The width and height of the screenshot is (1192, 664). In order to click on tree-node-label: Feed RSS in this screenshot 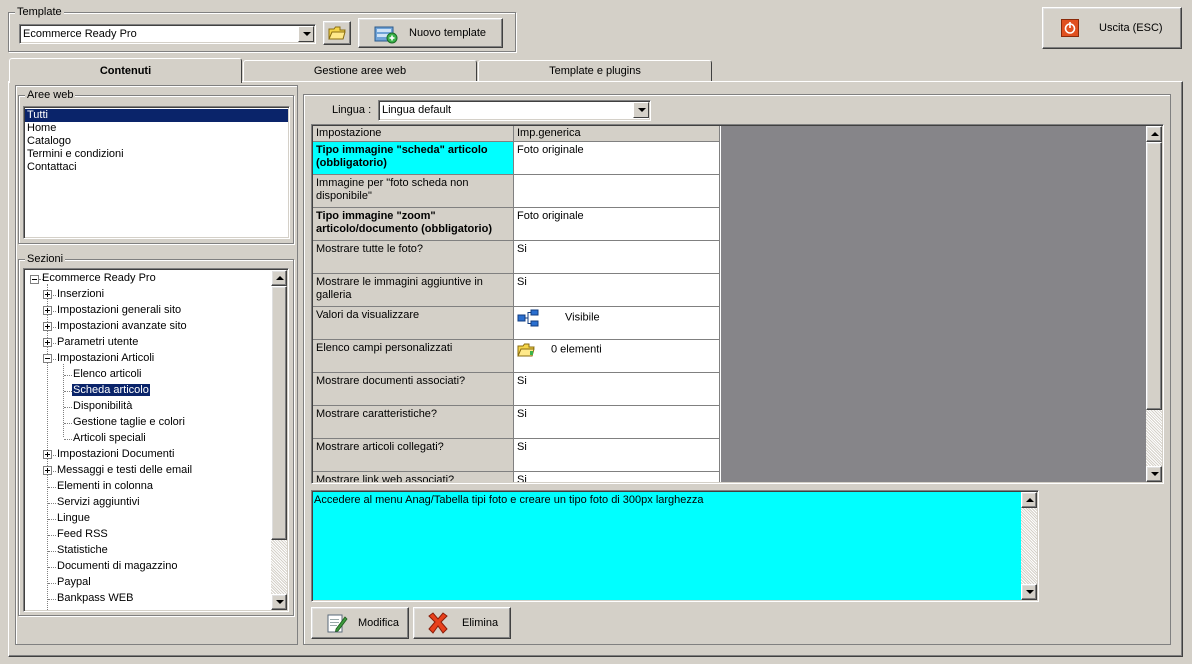, I will do `click(82, 534)`.